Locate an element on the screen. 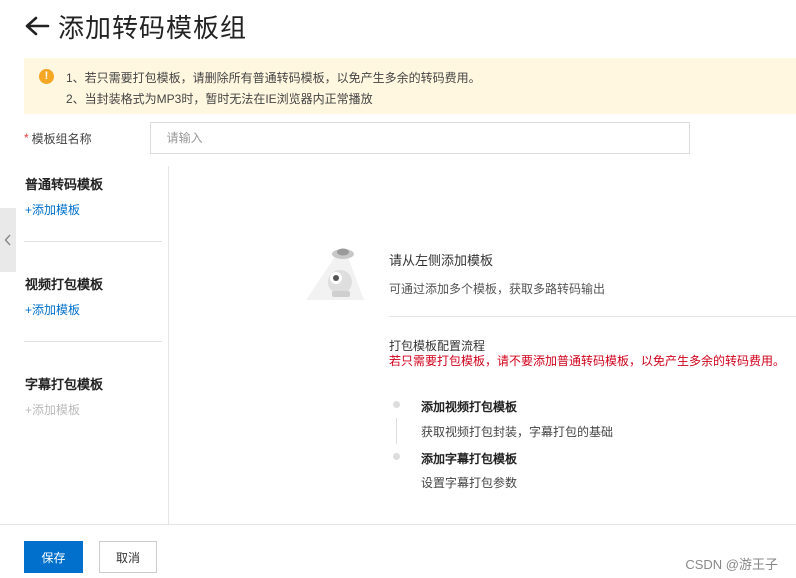 The width and height of the screenshot is (796, 578). template-group-name-input is located at coordinates (419, 138).